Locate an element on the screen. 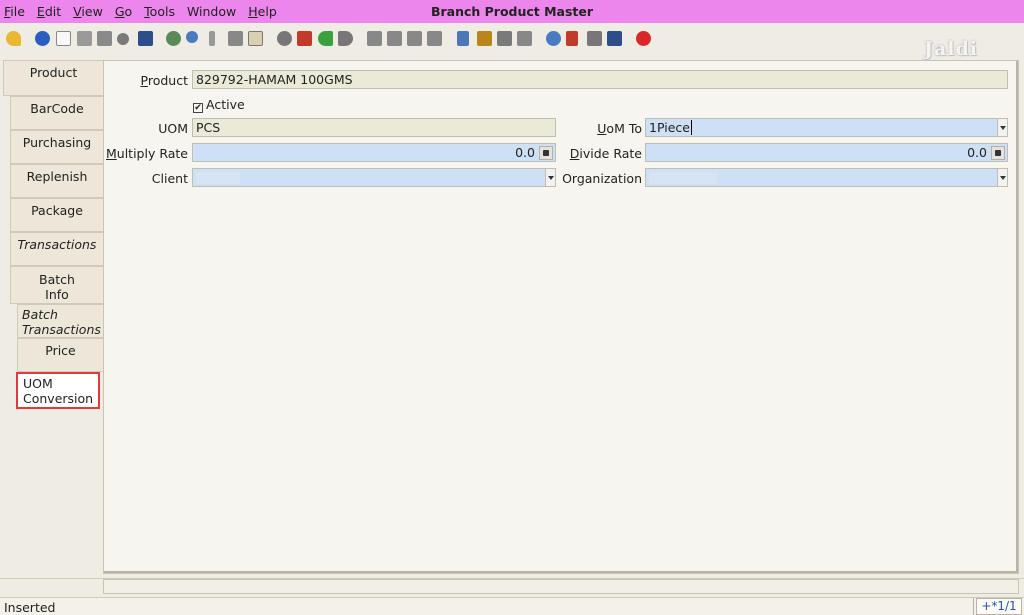 This screenshot has height=615, width=1024. multiply-rate-label: Multiply Rate is located at coordinates (146, 153).